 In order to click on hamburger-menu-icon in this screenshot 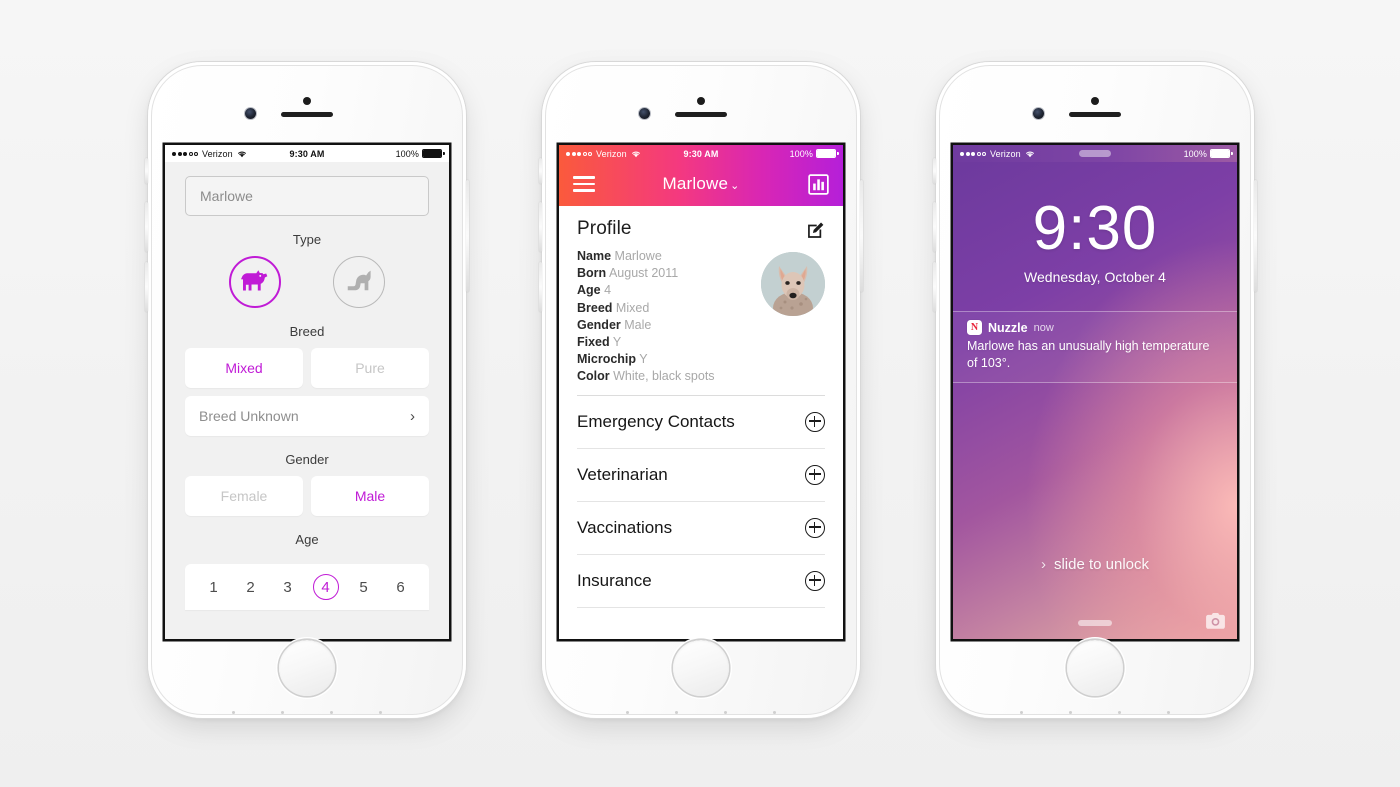, I will do `click(584, 184)`.